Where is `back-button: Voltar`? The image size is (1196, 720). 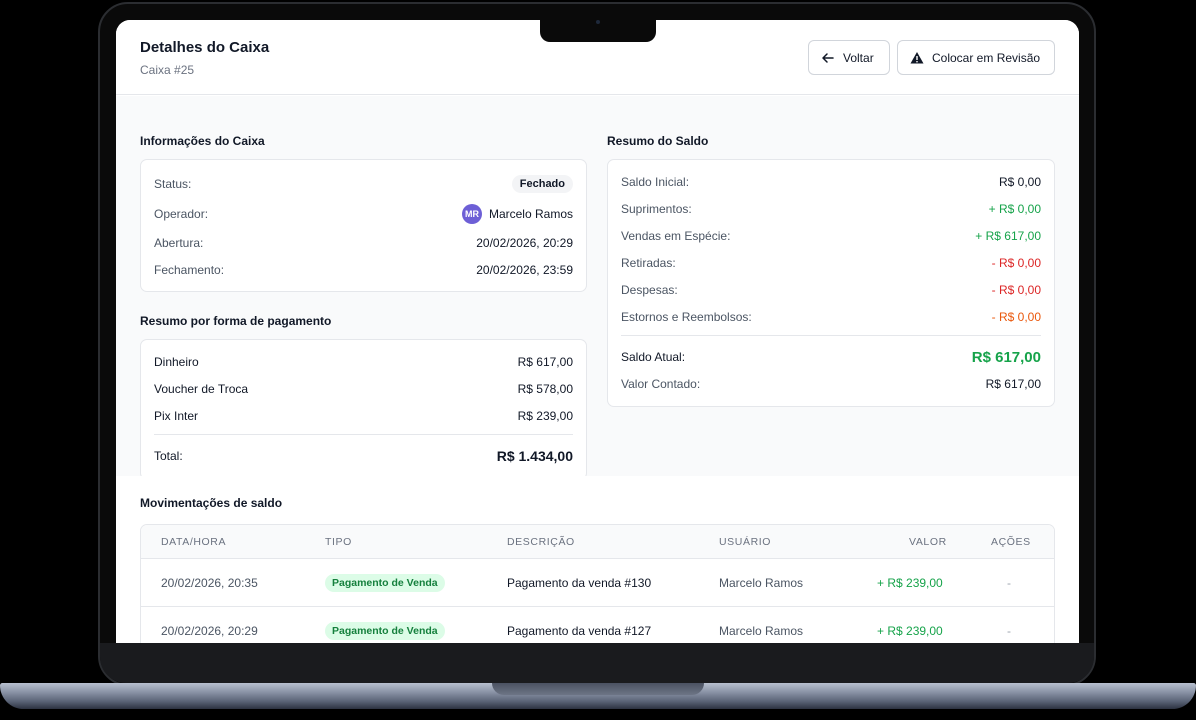
back-button: Voltar is located at coordinates (849, 57).